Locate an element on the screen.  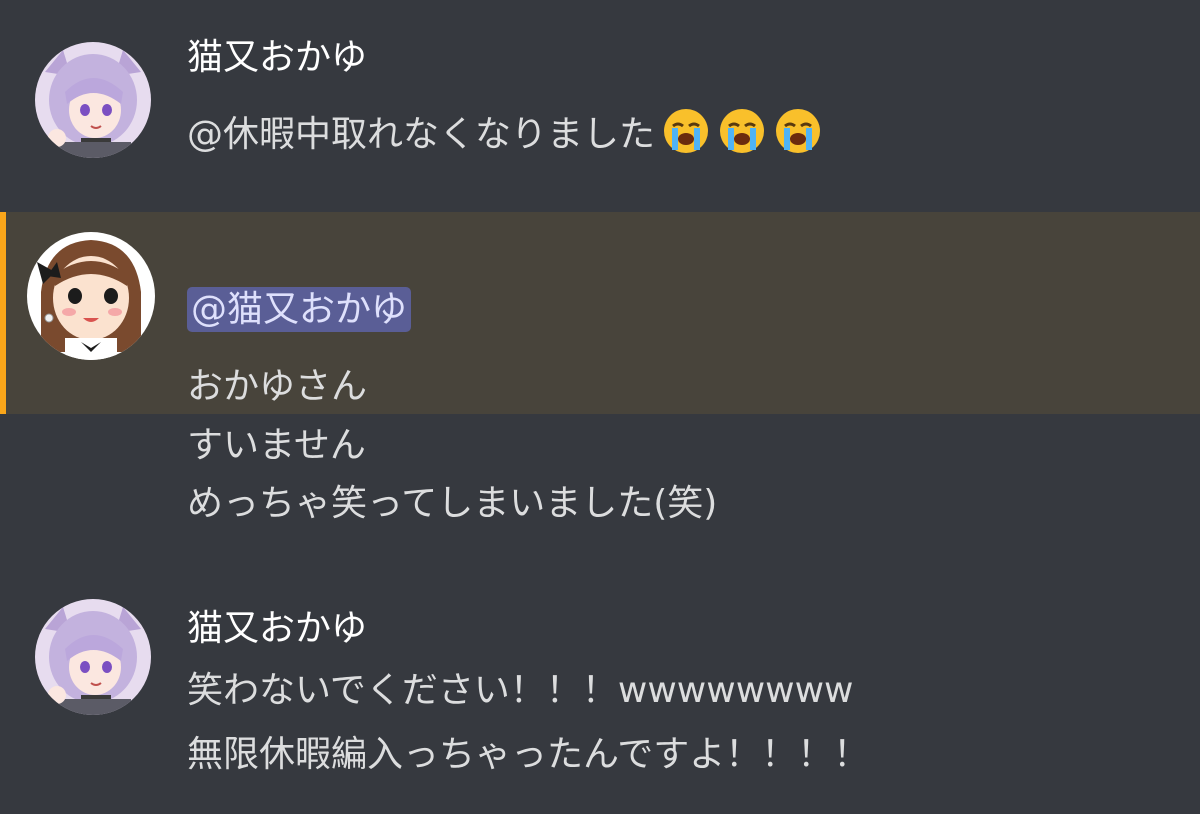
message-text: @休暇中取れなくなりました is located at coordinates (505, 131).